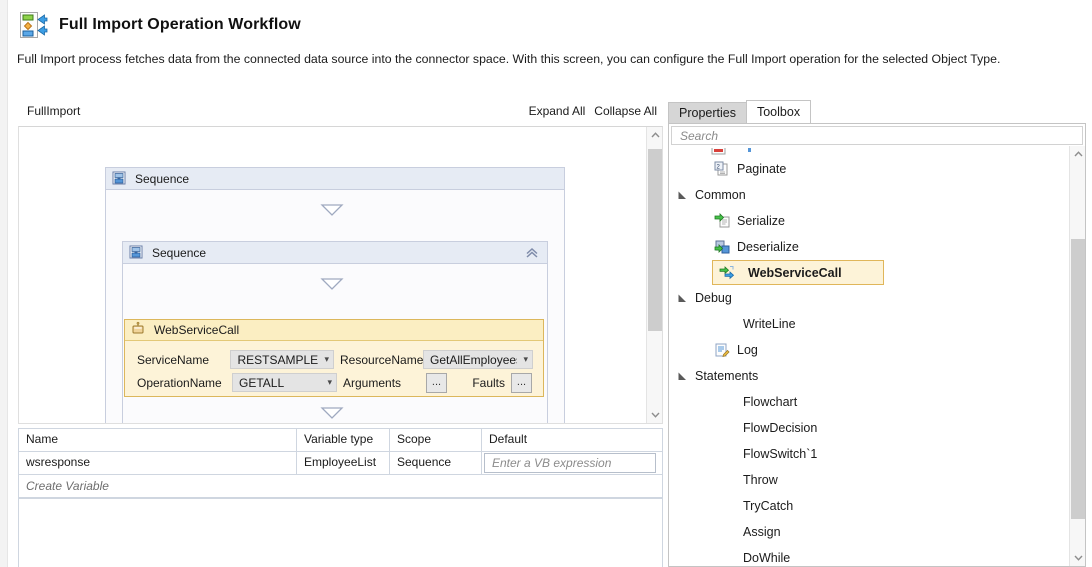  Describe the element at coordinates (436, 440) in the screenshot. I see `column-header-scope: Scope` at that location.